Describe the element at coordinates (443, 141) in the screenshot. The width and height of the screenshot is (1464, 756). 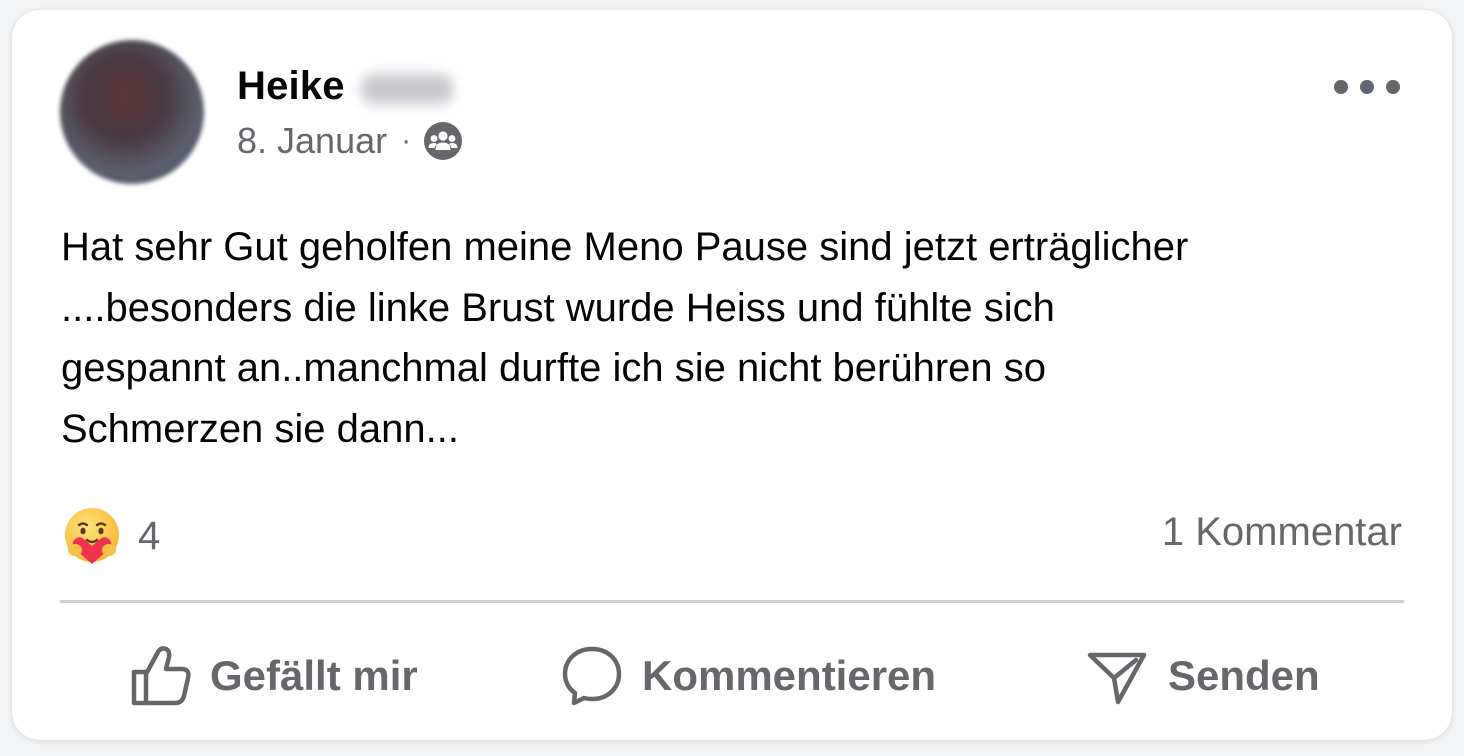
I see `group-icon` at that location.